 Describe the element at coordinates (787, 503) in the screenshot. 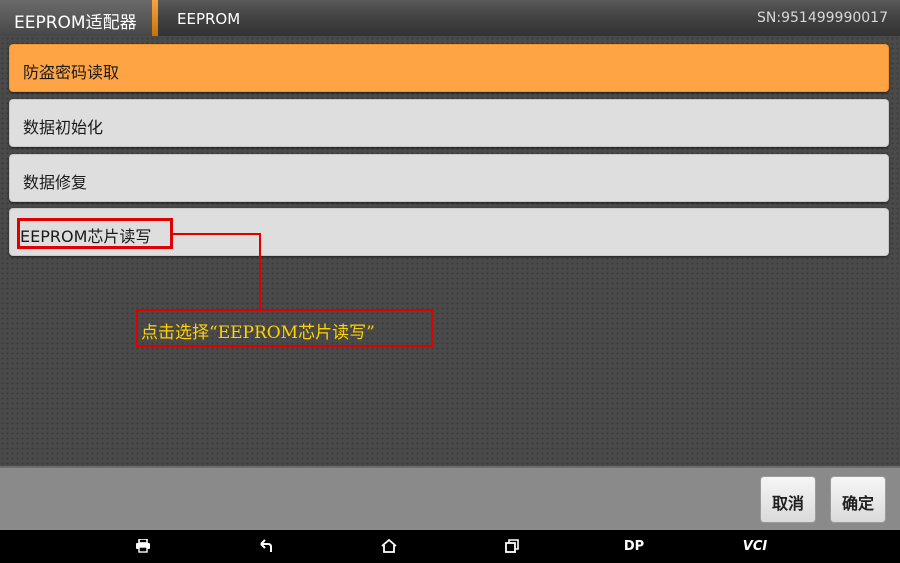

I see `cancel-button-label: 取消` at that location.